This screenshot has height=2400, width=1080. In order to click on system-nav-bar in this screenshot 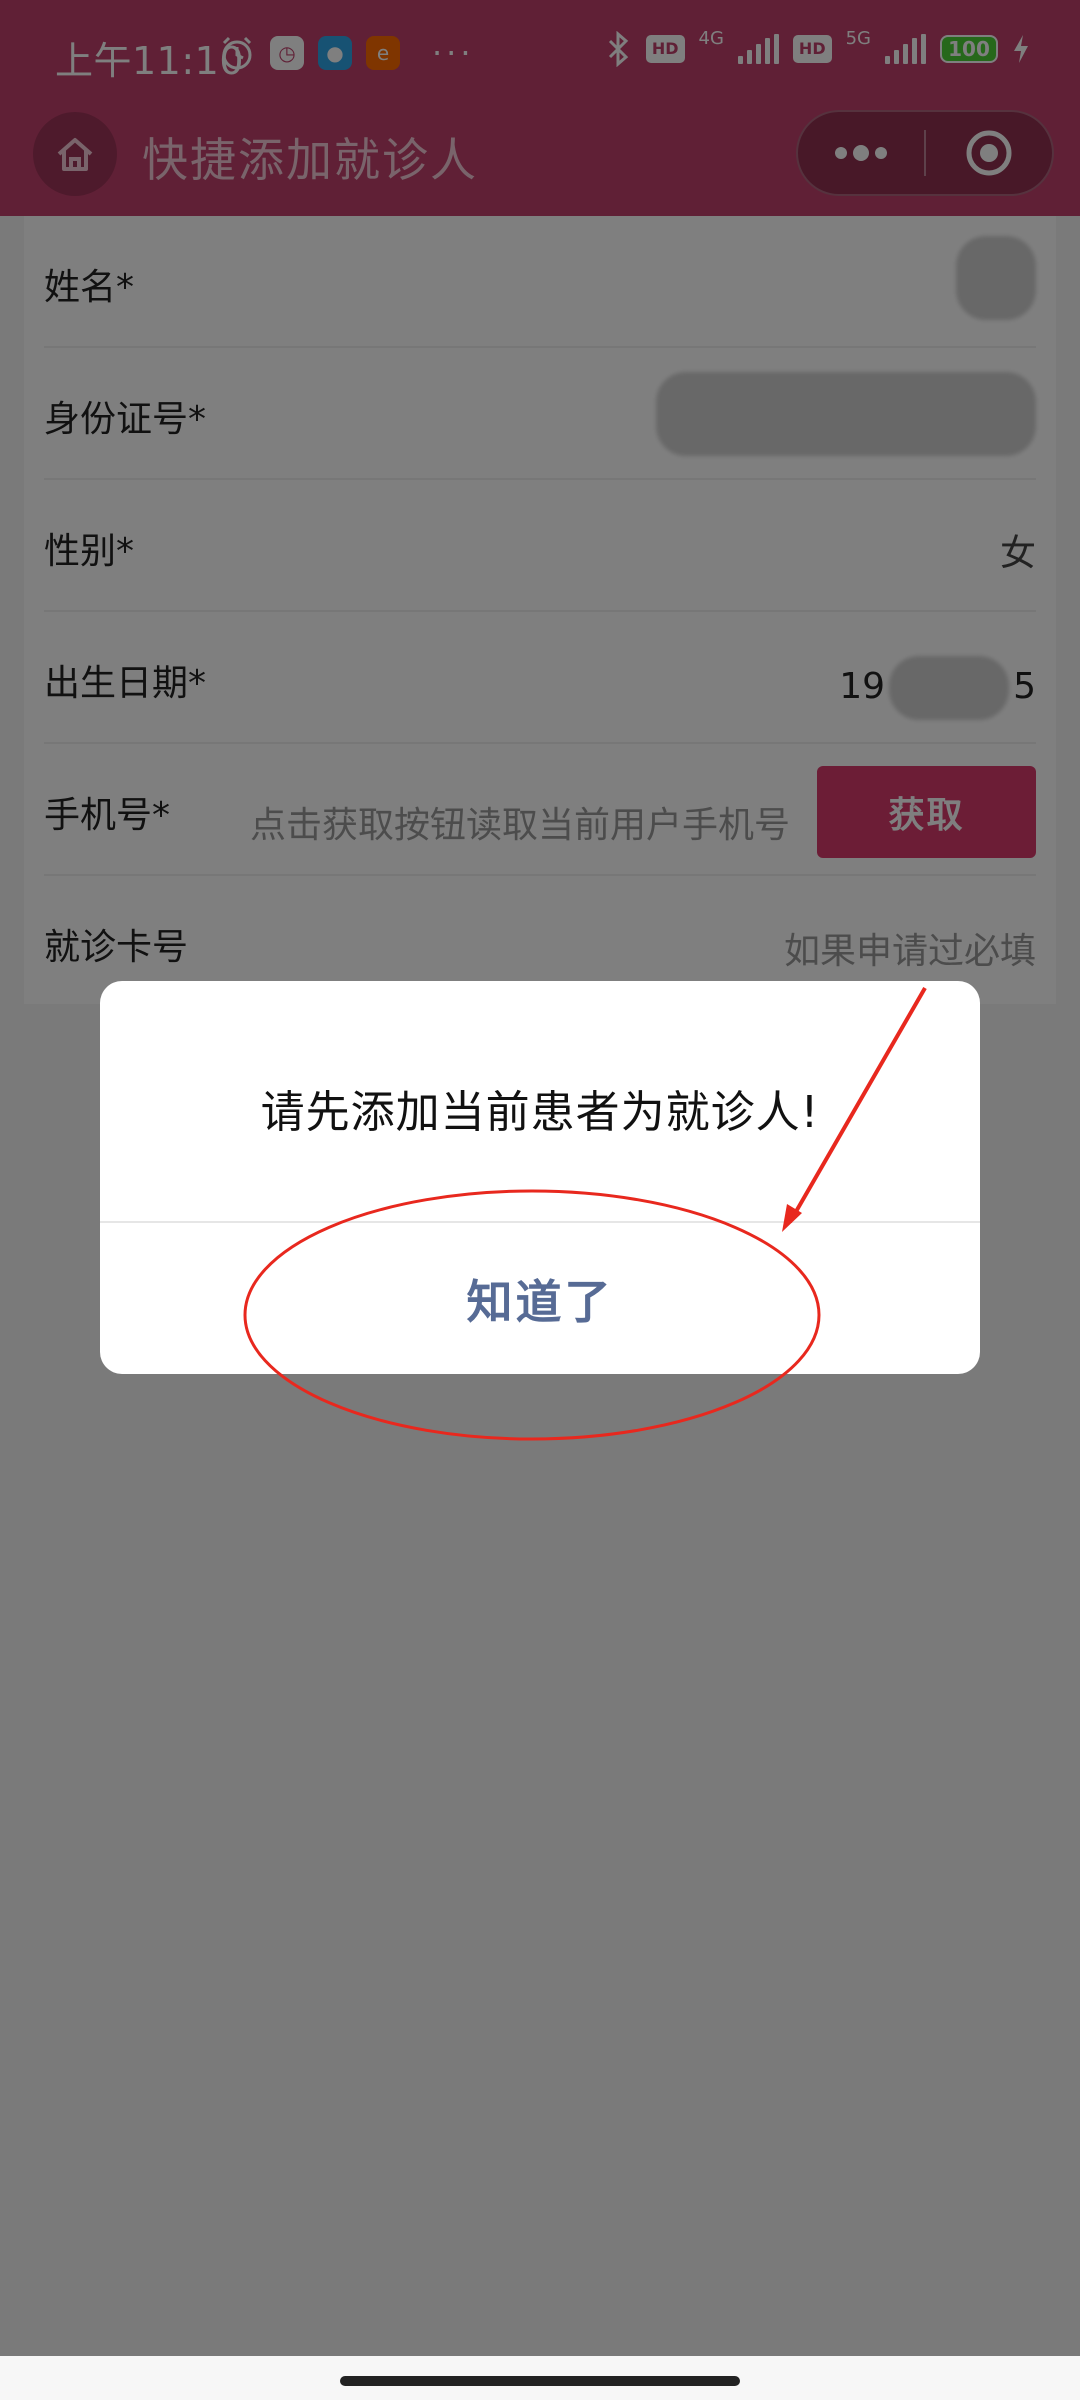, I will do `click(540, 2378)`.